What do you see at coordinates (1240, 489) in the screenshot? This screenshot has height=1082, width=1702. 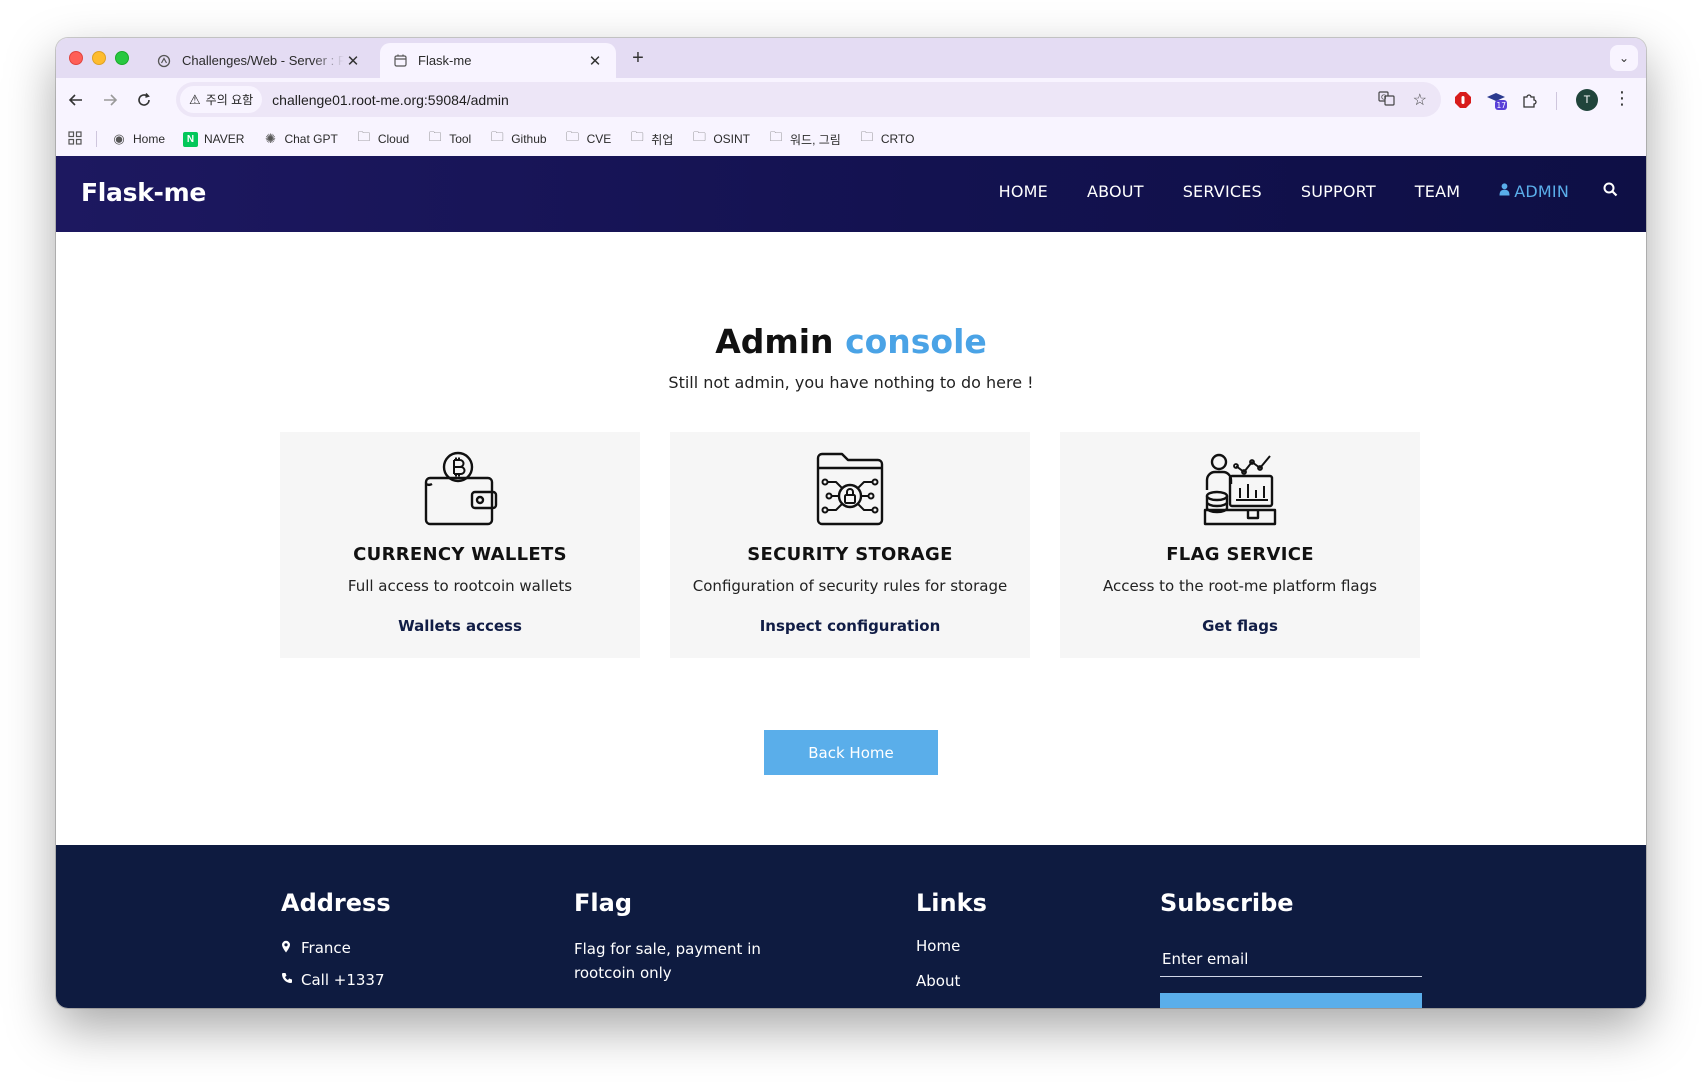 I see `analytics-user-icon` at bounding box center [1240, 489].